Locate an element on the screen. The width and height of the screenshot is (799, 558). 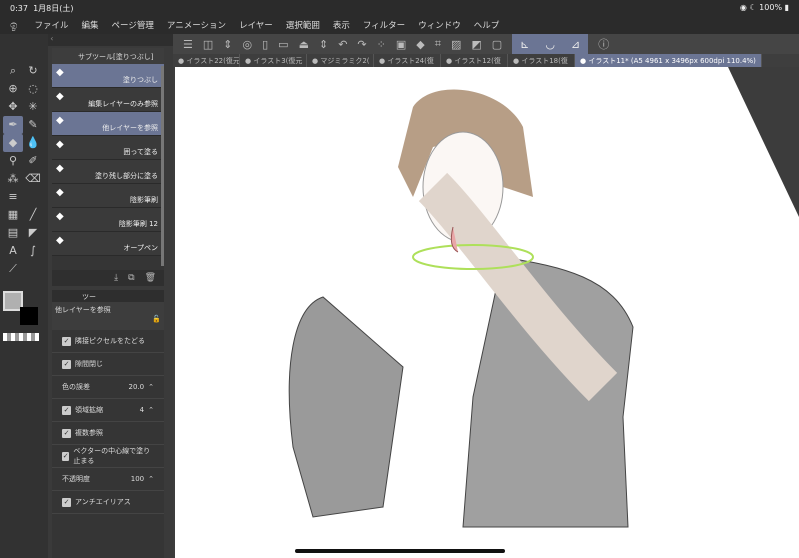
document-tab: ● マジミラミク2( is located at coordinates (340, 60).